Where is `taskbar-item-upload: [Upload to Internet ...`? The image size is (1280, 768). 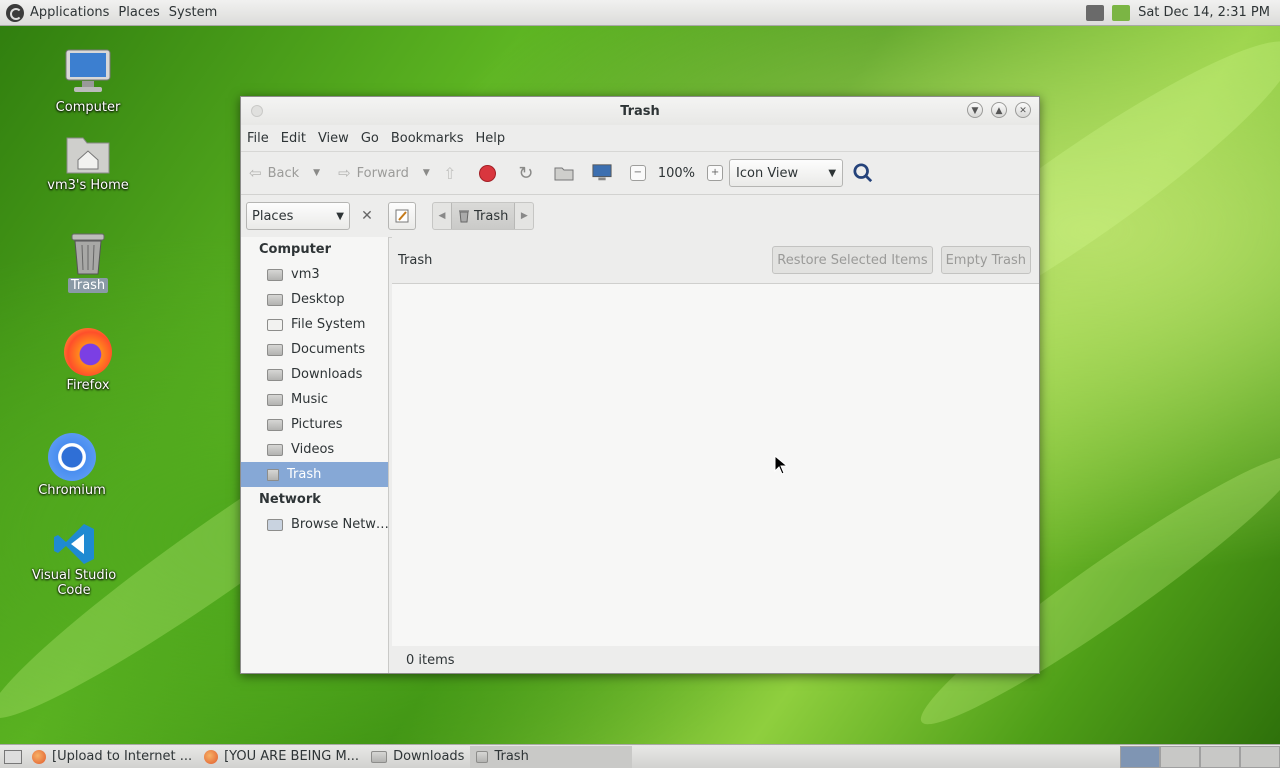
taskbar-item-upload: [Upload to Internet ... is located at coordinates (112, 757).